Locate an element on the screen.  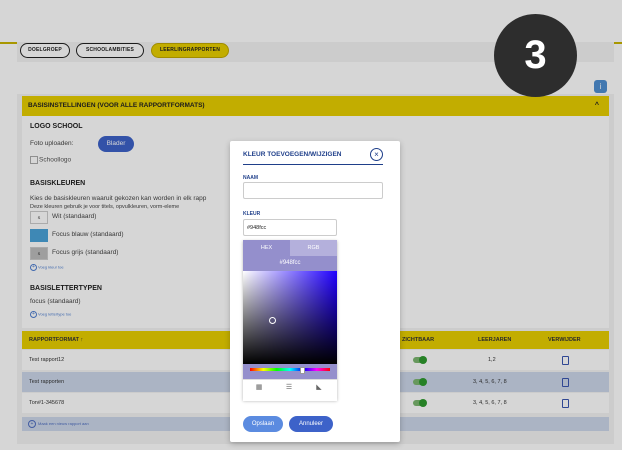
picker-toolbar: ▦ ☰ ◣ is located at coordinates (290, 390).